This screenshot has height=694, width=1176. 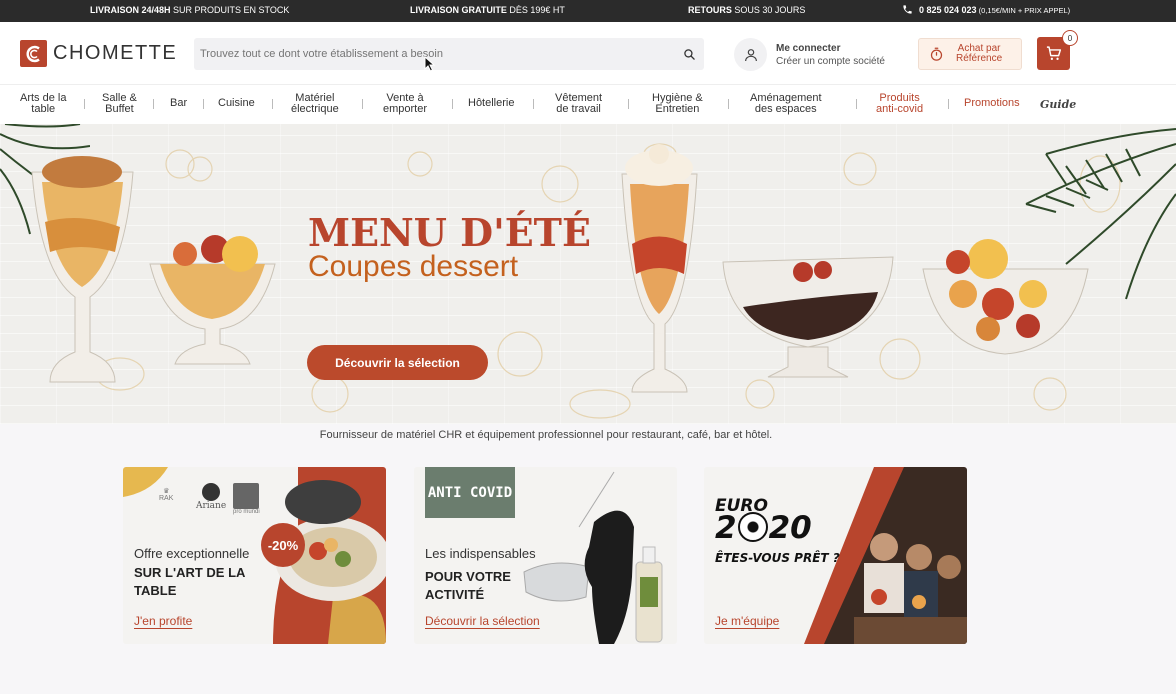 What do you see at coordinates (1058, 104) in the screenshot?
I see `nav-item-guide: Guide` at bounding box center [1058, 104].